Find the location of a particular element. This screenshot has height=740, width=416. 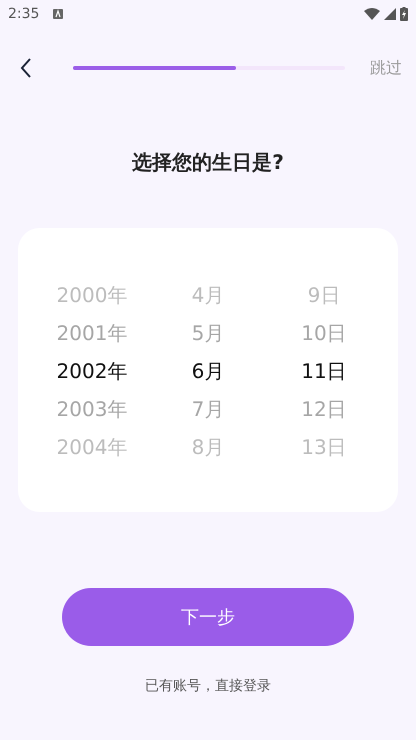

picker-item: 2003年 is located at coordinates (92, 409).